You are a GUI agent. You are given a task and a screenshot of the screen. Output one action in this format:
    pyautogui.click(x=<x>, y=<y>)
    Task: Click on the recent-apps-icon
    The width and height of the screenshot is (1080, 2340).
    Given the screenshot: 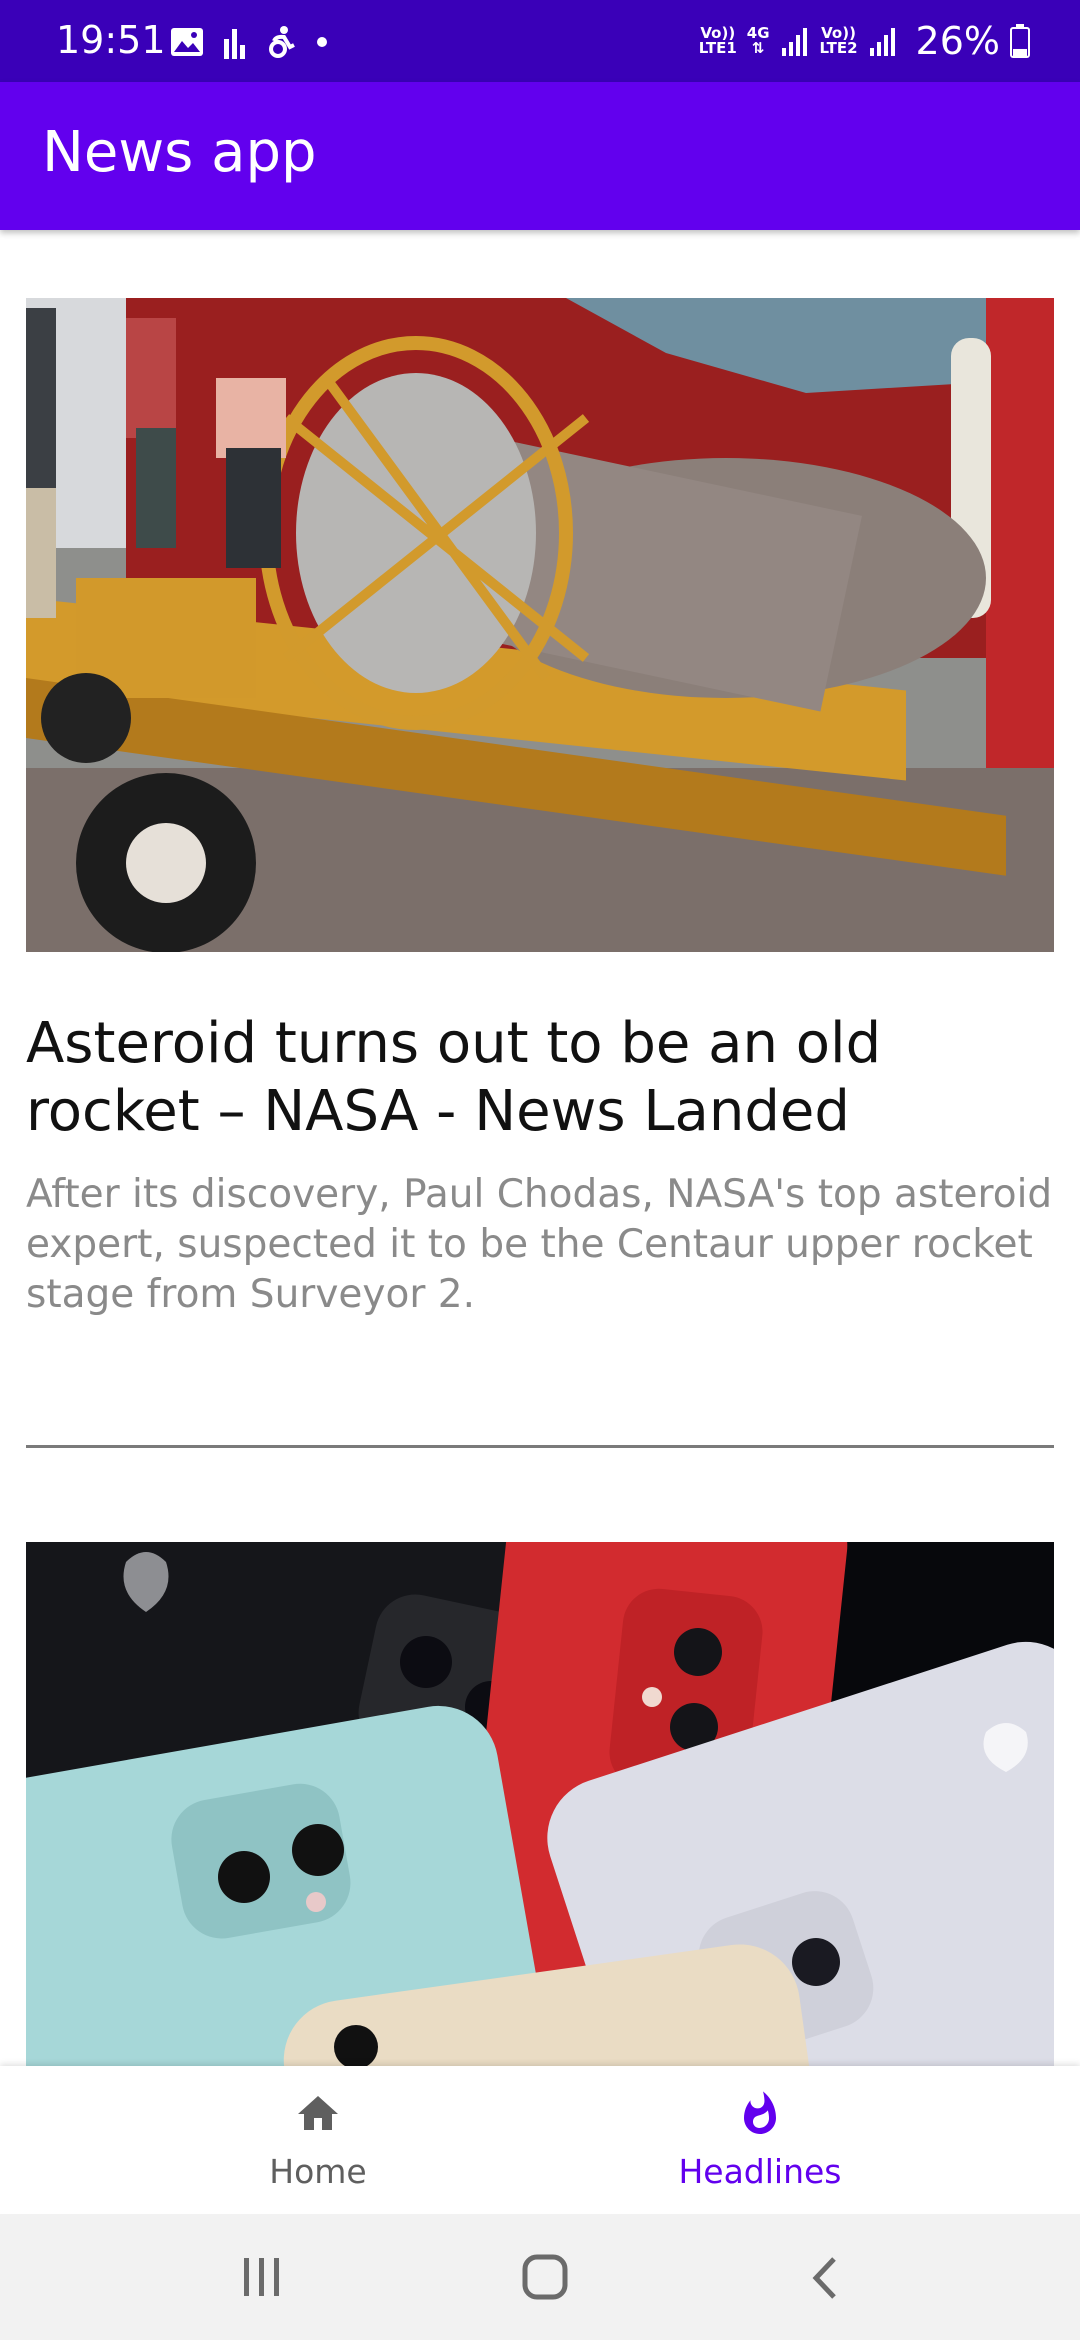 What is the action you would take?
    pyautogui.click(x=262, y=2277)
    